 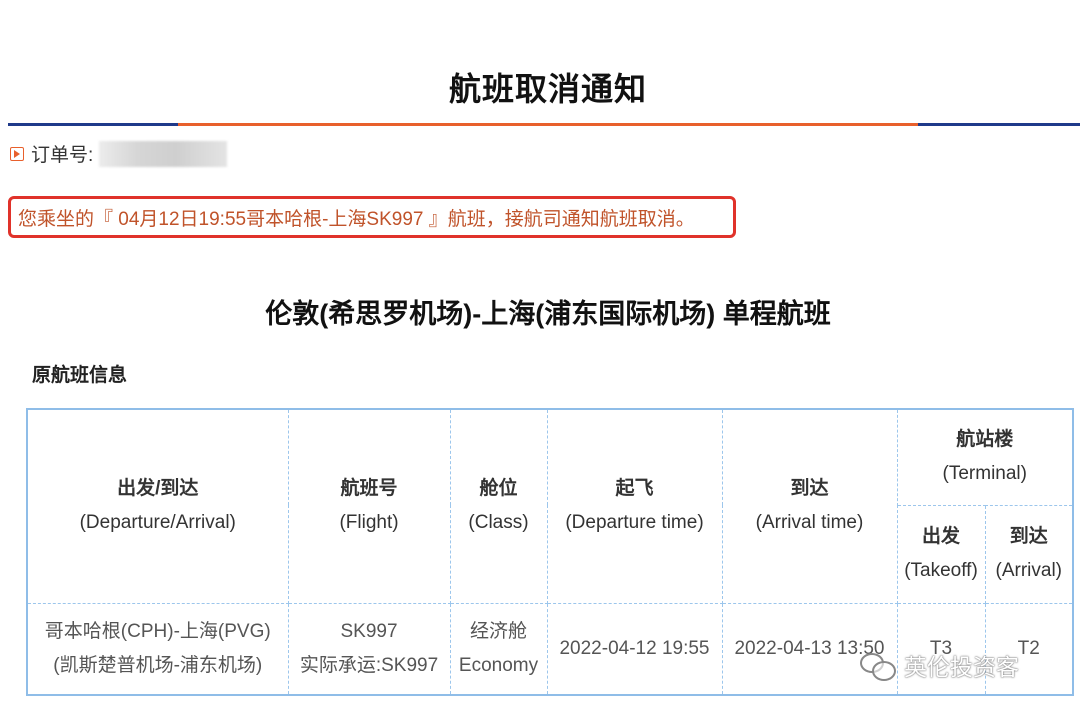 I want to click on play-icon, so click(x=17, y=153).